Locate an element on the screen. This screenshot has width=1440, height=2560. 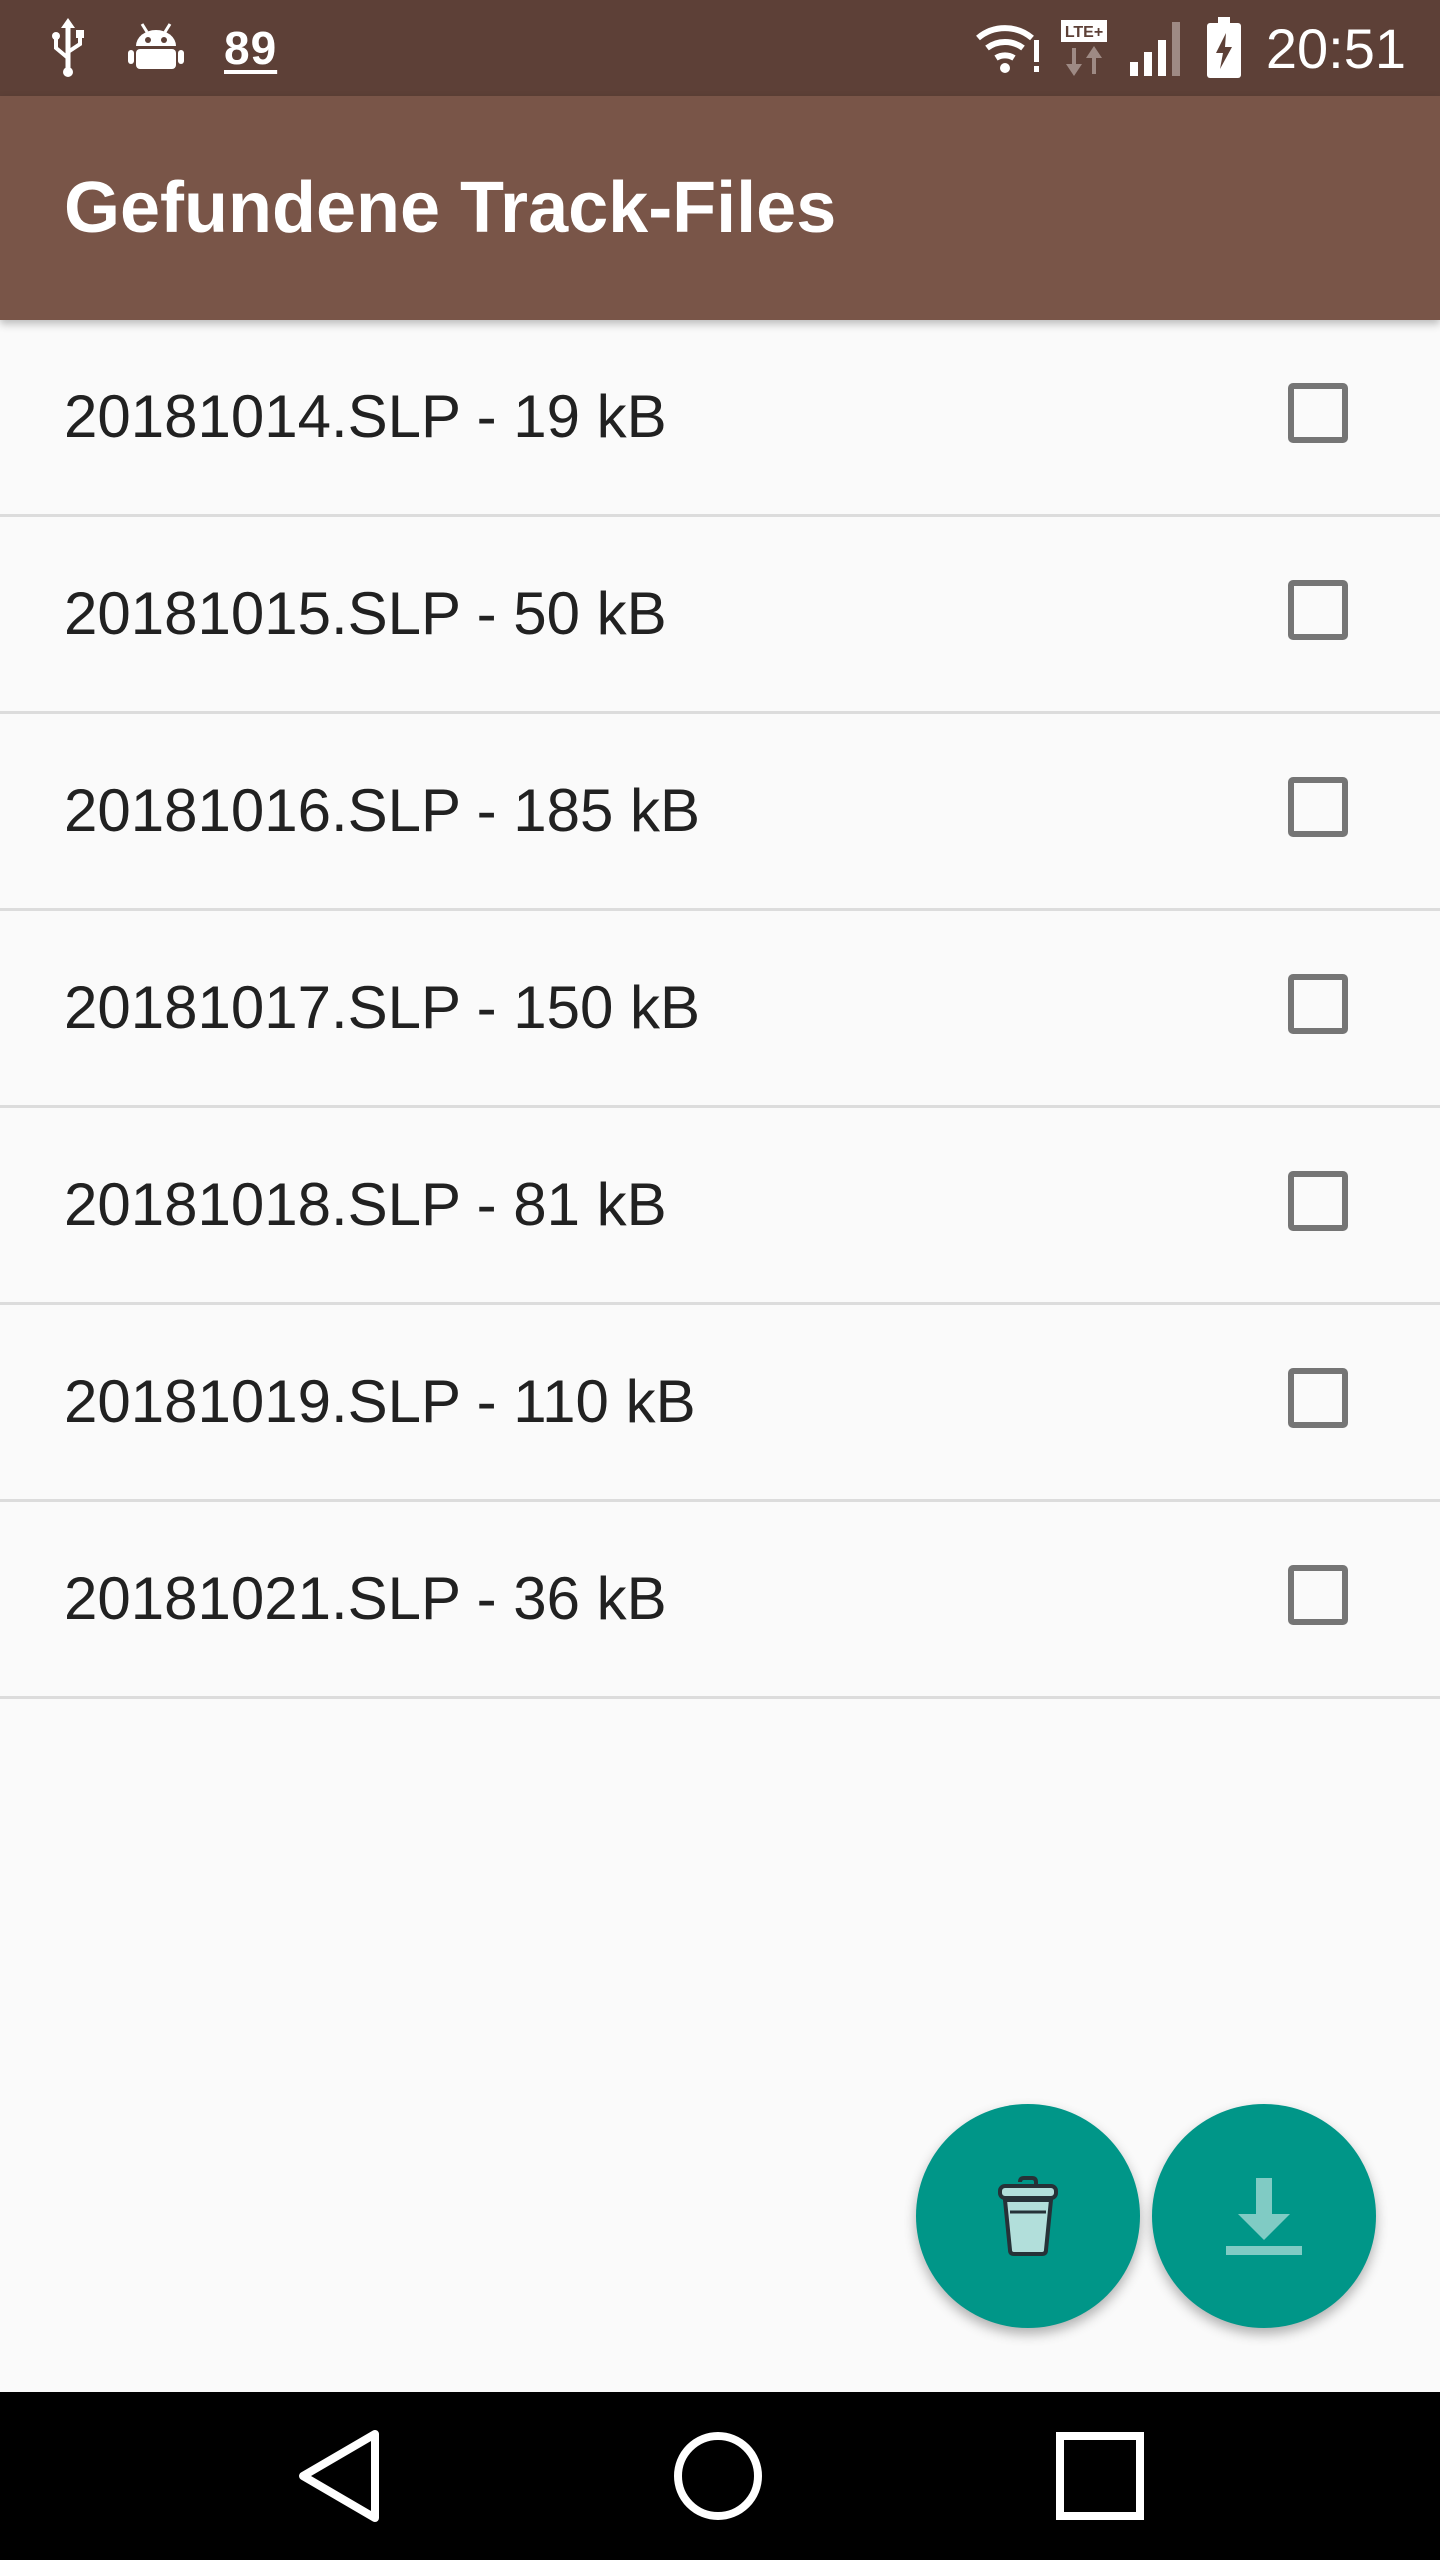
system-nav-bar is located at coordinates (720, 2476).